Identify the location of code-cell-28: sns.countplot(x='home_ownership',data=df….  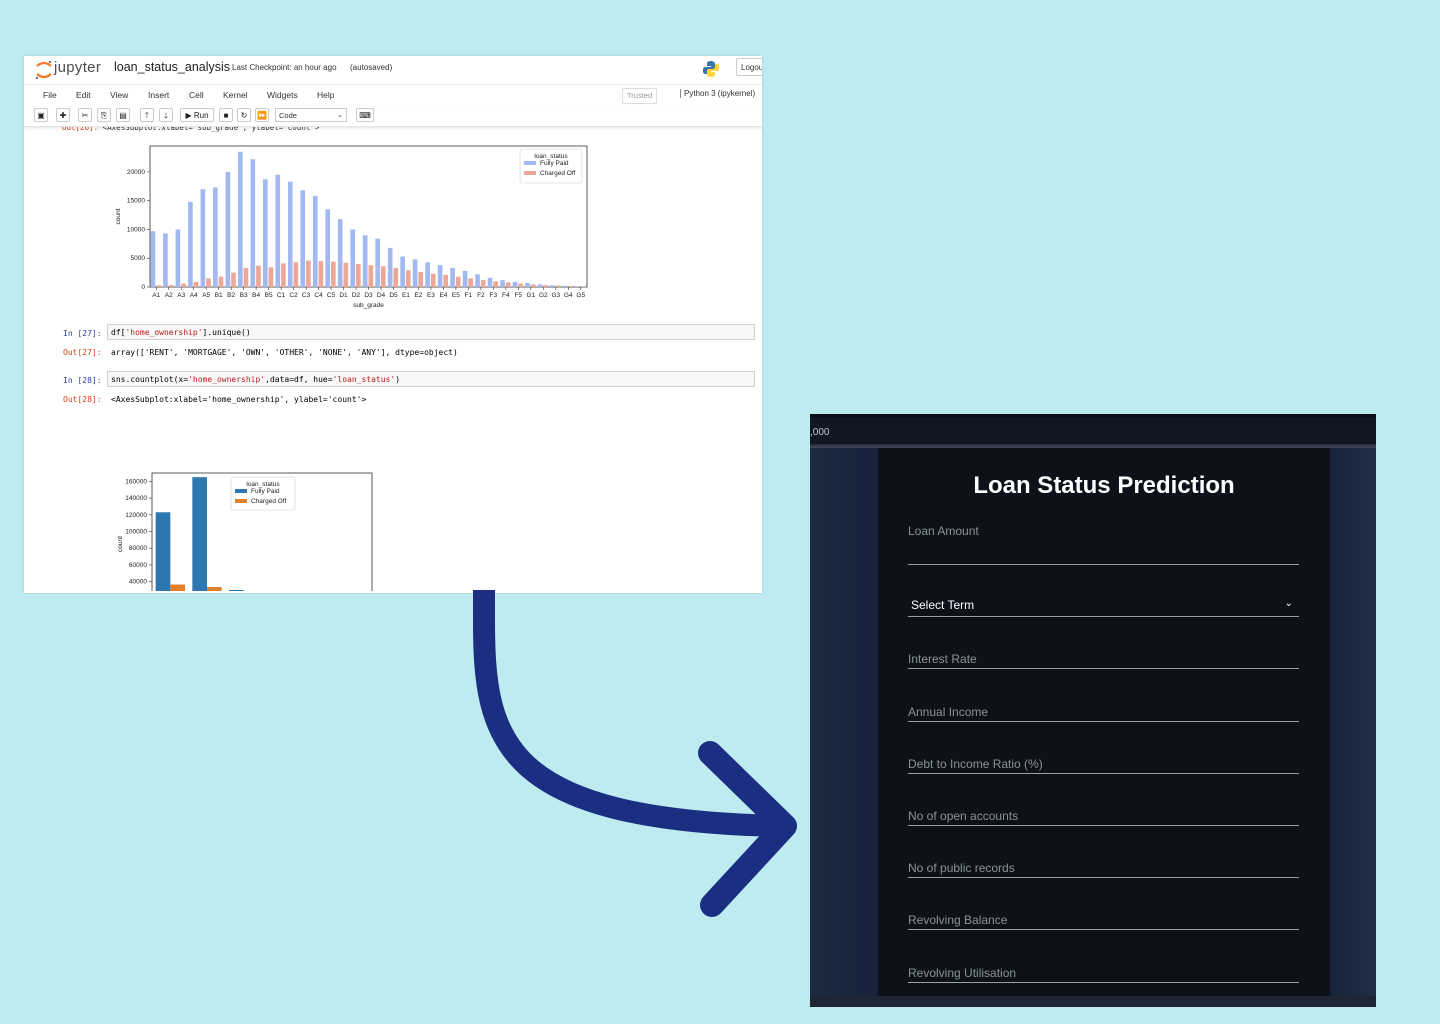
(431, 379).